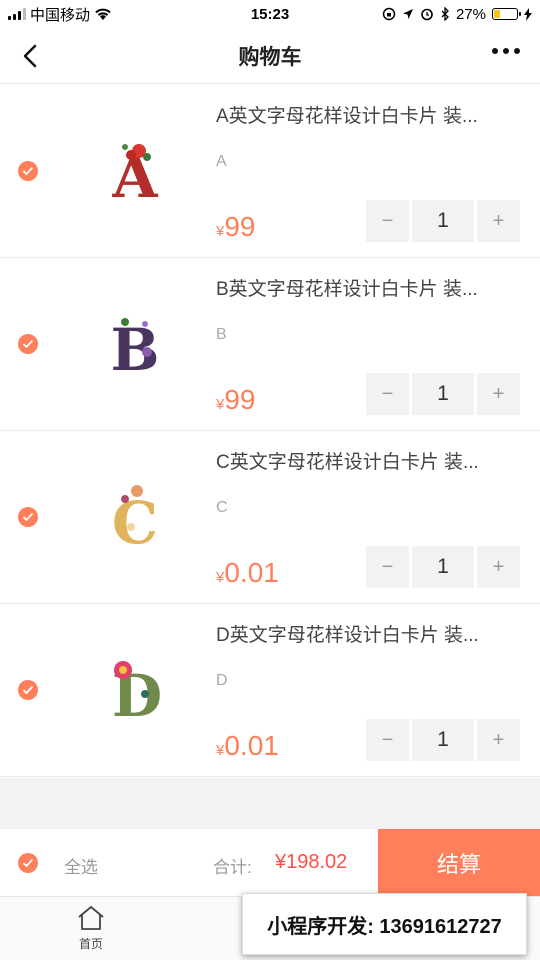 This screenshot has width=540, height=960. I want to click on product-image: C, so click(135, 517).